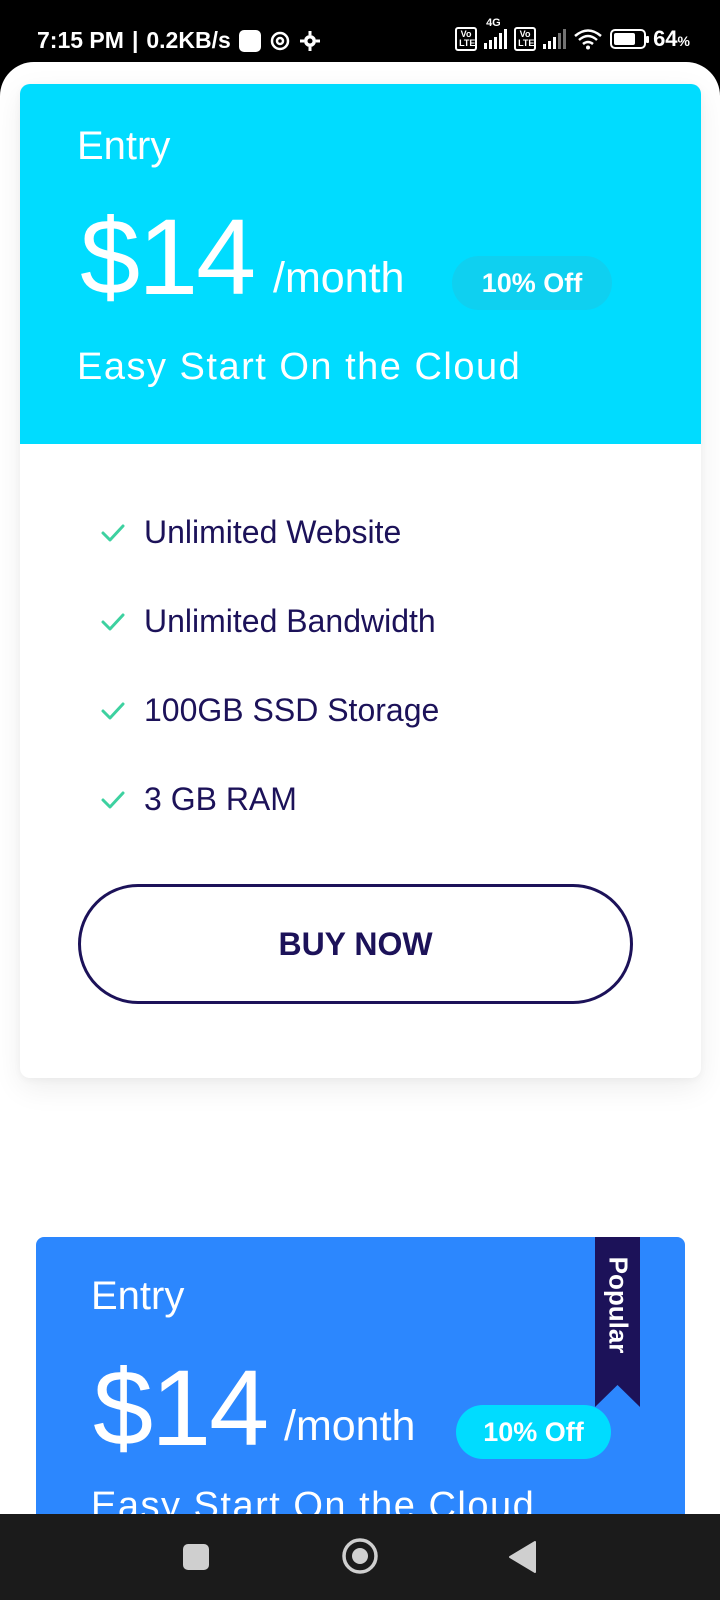 The image size is (720, 1600). I want to click on buy-now-button: BUY NOW, so click(355, 944).